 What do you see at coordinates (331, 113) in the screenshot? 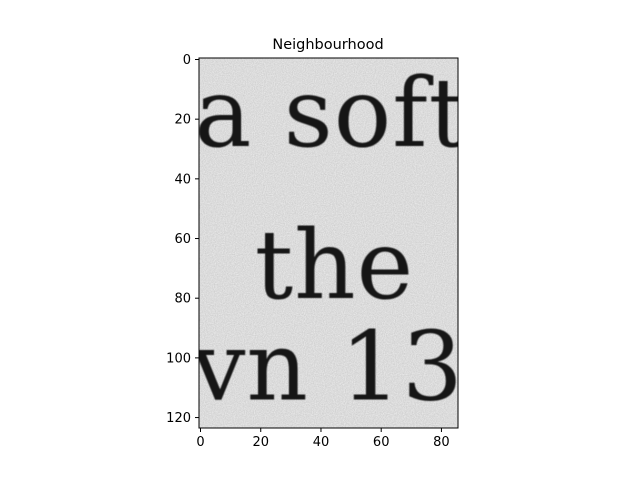
I see `image-text-line: a soft` at bounding box center [331, 113].